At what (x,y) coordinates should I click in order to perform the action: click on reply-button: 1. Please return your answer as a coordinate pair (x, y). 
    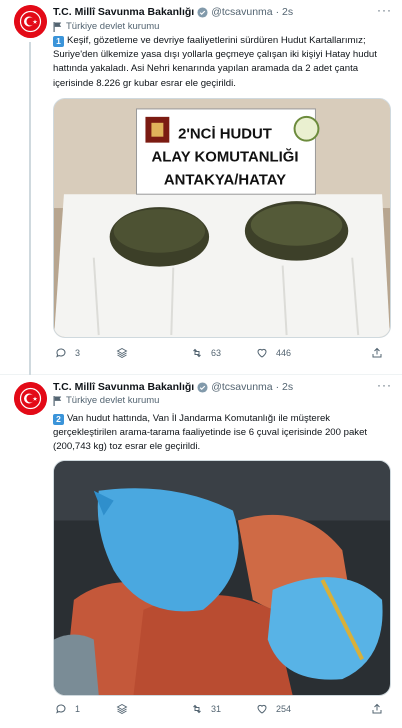
    Looking at the image, I should click on (67, 709).